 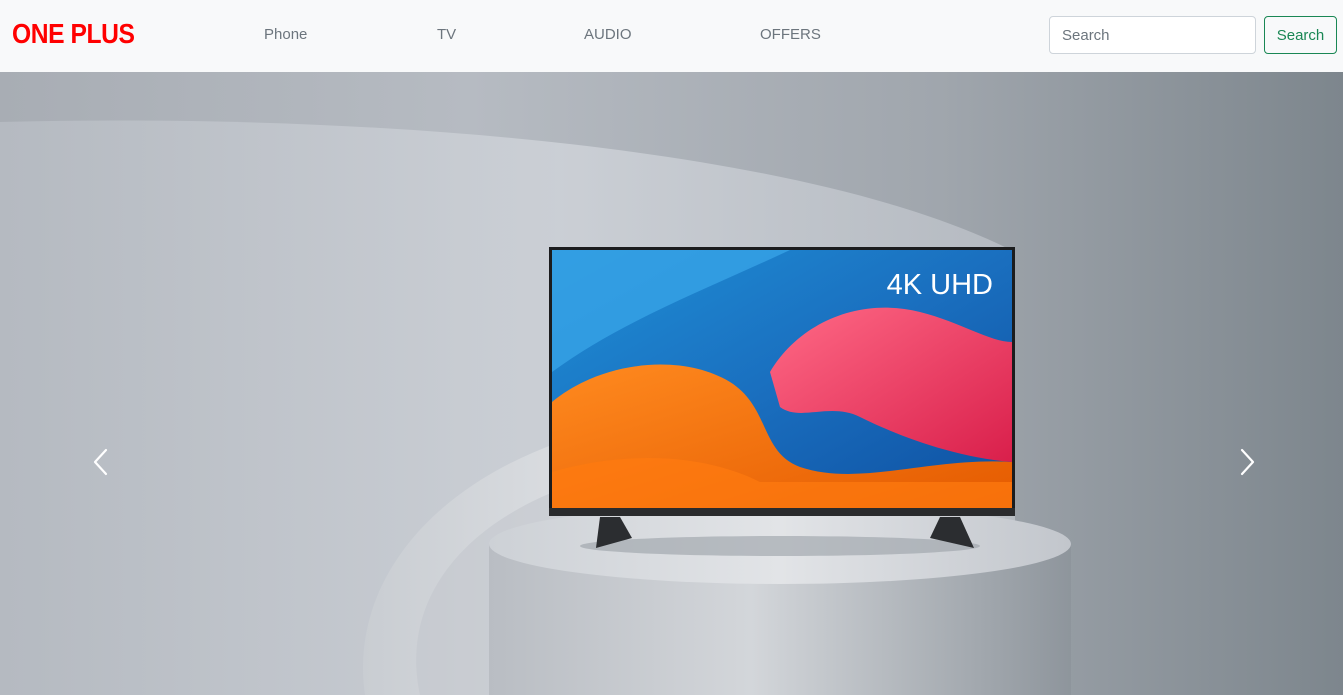 What do you see at coordinates (446, 35) in the screenshot?
I see `nav-link-tv: TV` at bounding box center [446, 35].